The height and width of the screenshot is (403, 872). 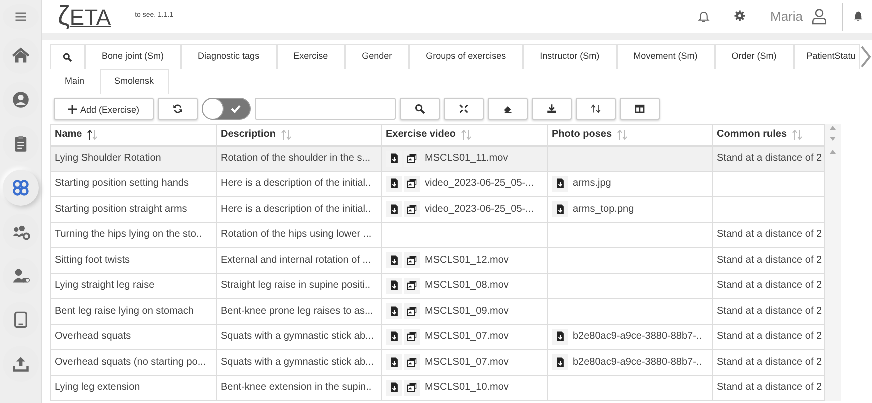 I want to click on chevron-right-icon, so click(x=866, y=56).